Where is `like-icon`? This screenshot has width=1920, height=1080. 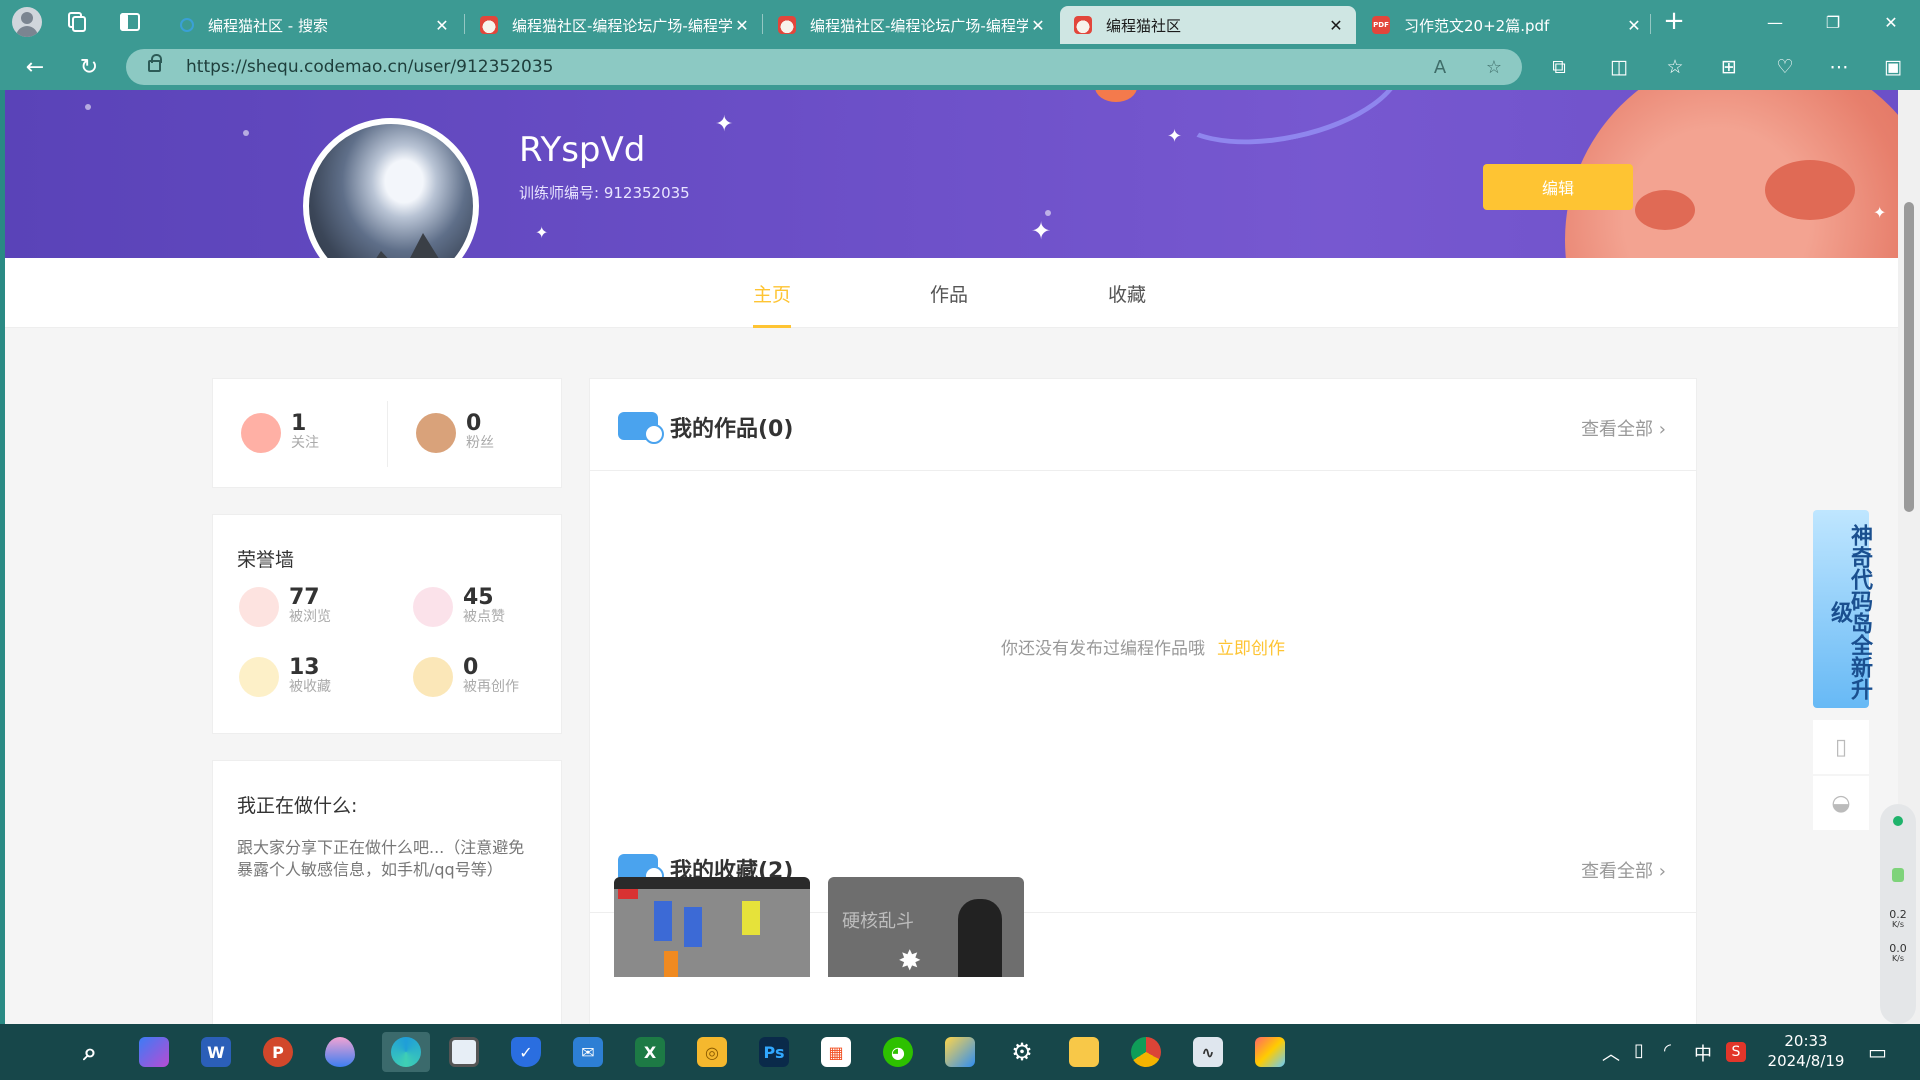 like-icon is located at coordinates (433, 607).